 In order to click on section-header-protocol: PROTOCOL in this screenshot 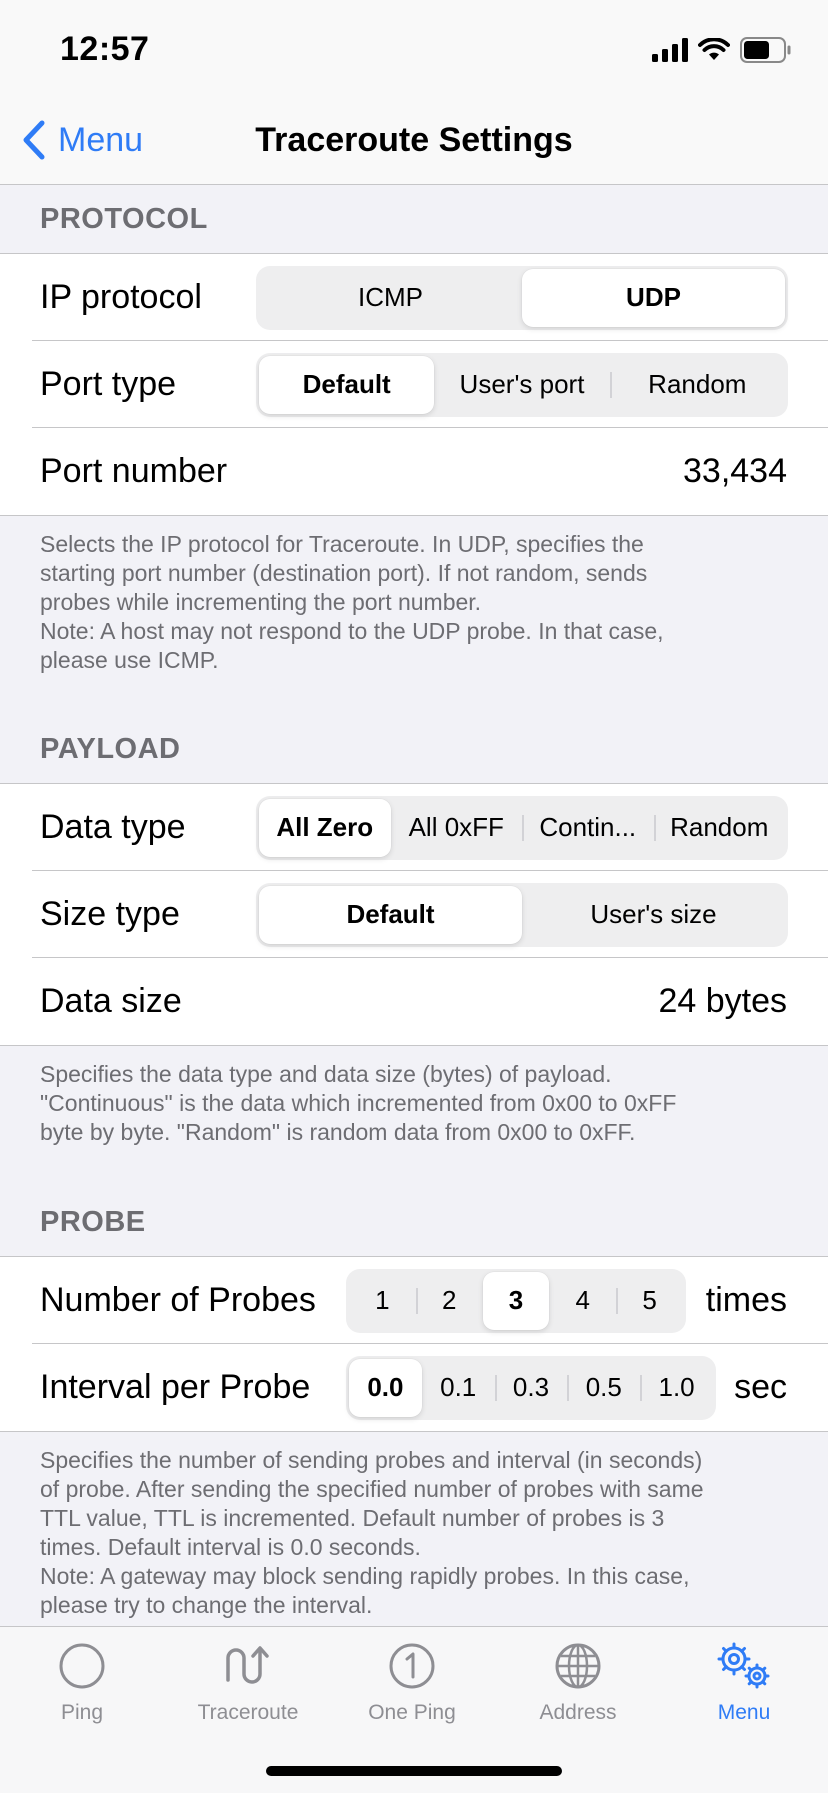, I will do `click(124, 219)`.